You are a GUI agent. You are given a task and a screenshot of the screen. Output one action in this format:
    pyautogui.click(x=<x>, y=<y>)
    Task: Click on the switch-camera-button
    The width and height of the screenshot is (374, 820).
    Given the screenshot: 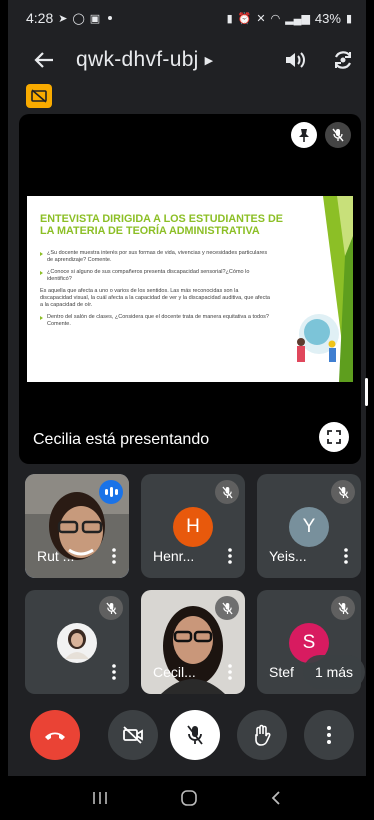 What is the action you would take?
    pyautogui.click(x=343, y=60)
    